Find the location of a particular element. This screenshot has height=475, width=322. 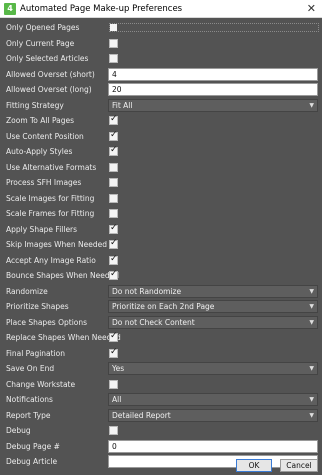

pref-row-scale-images-for-fitting: Scale Images for Fitting is located at coordinates (161, 199).